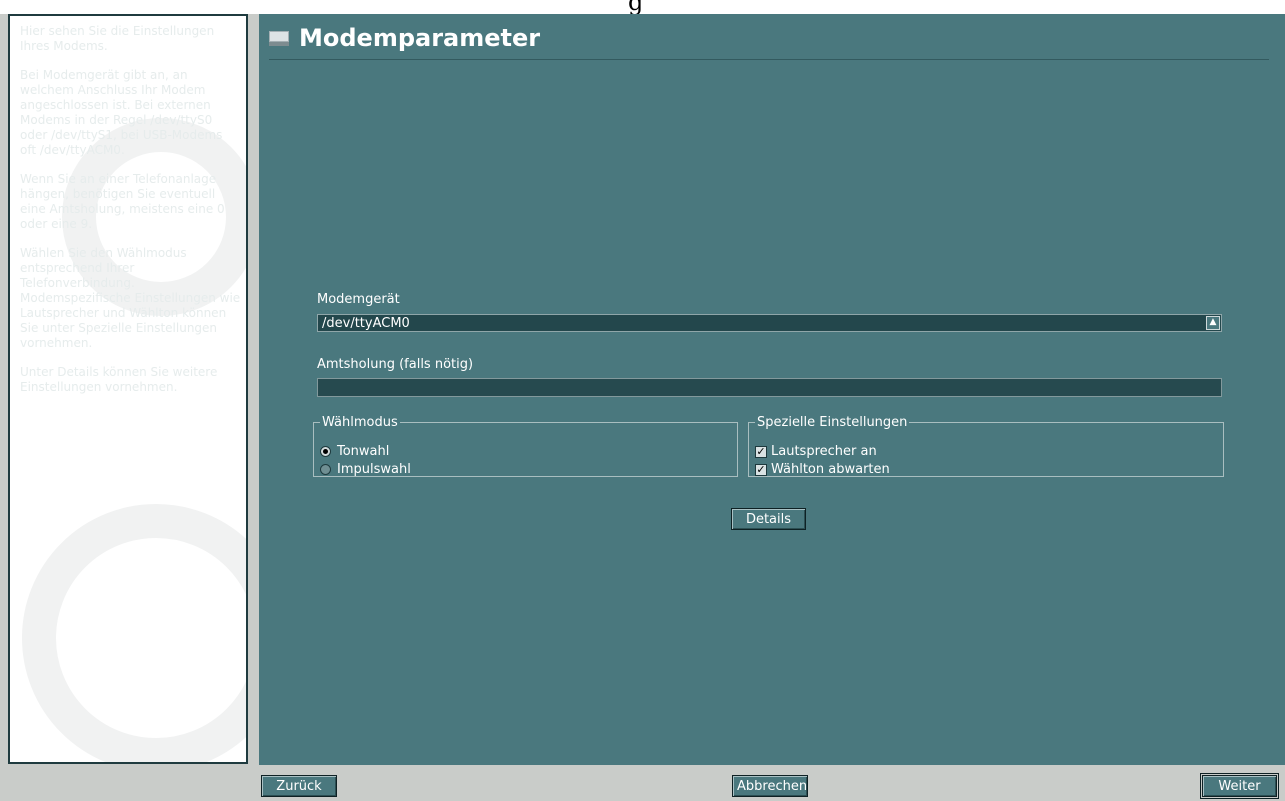  What do you see at coordinates (832, 422) in the screenshot?
I see `special-settings-legend: Spezielle Einstellungen` at bounding box center [832, 422].